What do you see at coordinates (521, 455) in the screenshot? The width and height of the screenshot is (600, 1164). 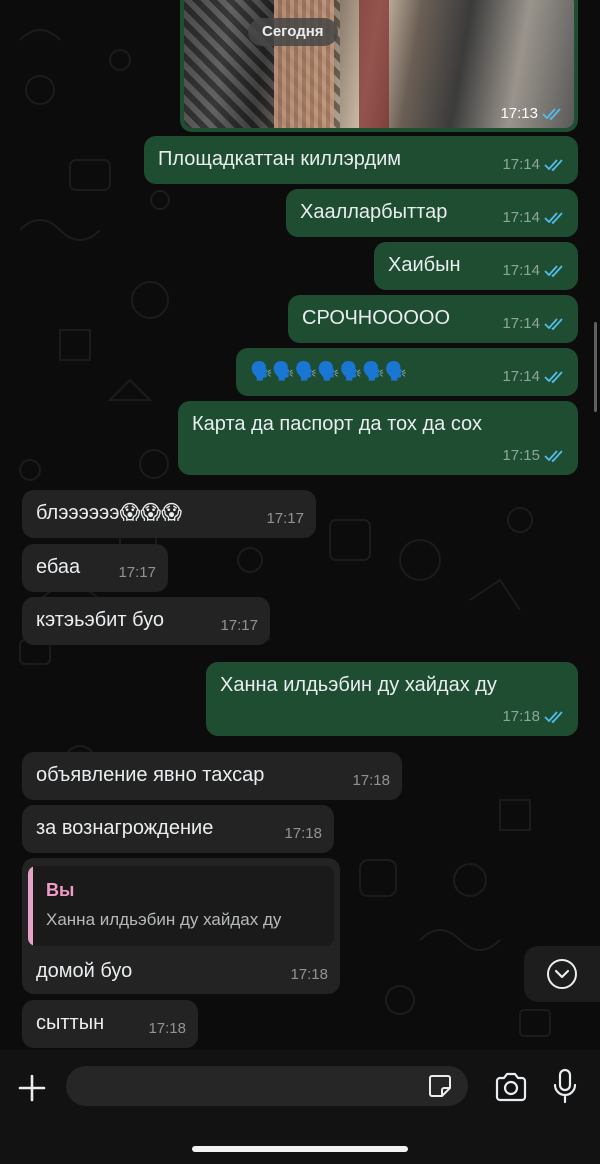 I see `message-time: 17:15` at bounding box center [521, 455].